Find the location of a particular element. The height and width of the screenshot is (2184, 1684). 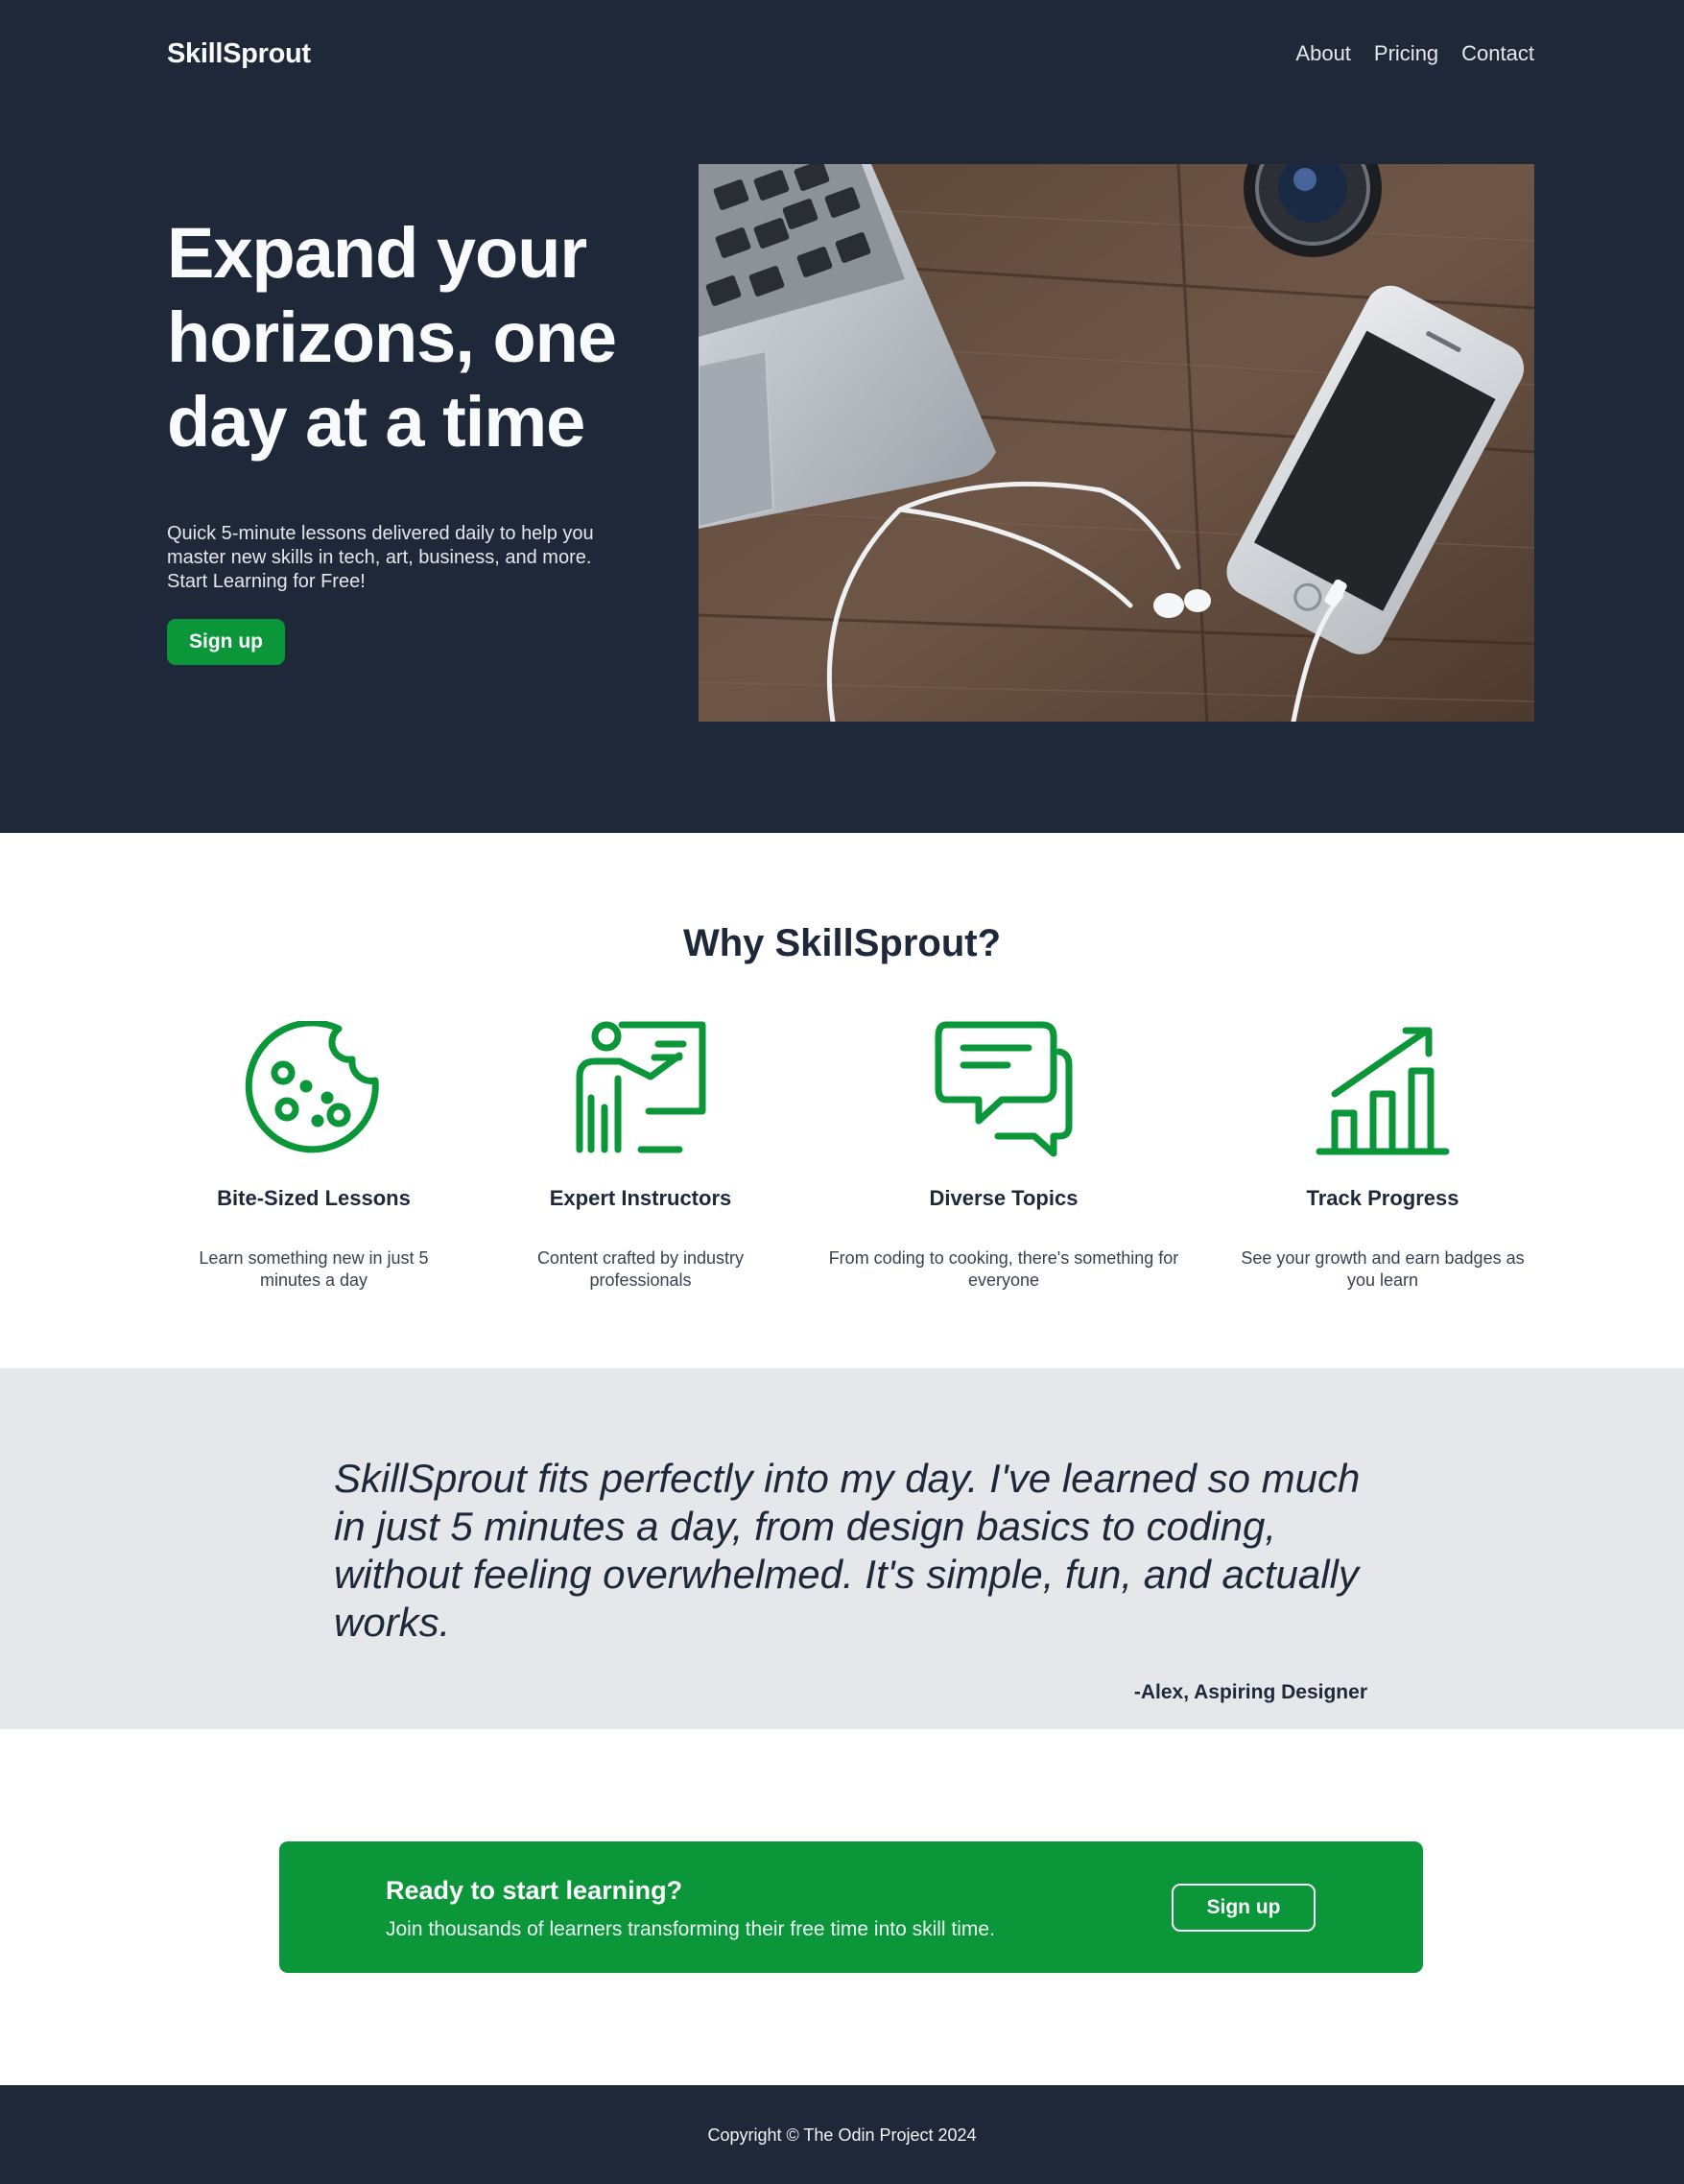

feature-title: Track Progress is located at coordinates (1382, 1198).